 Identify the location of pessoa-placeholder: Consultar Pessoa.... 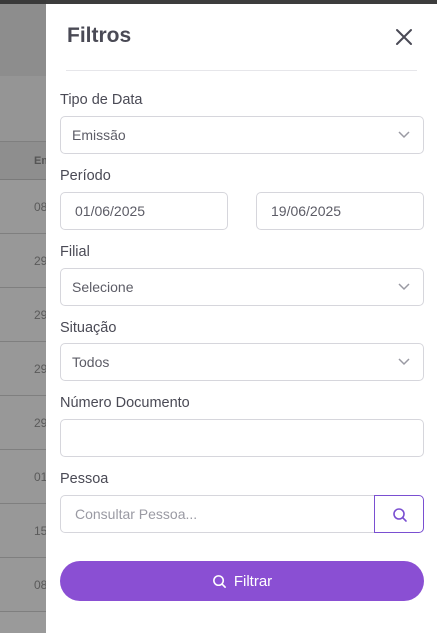
(136, 514).